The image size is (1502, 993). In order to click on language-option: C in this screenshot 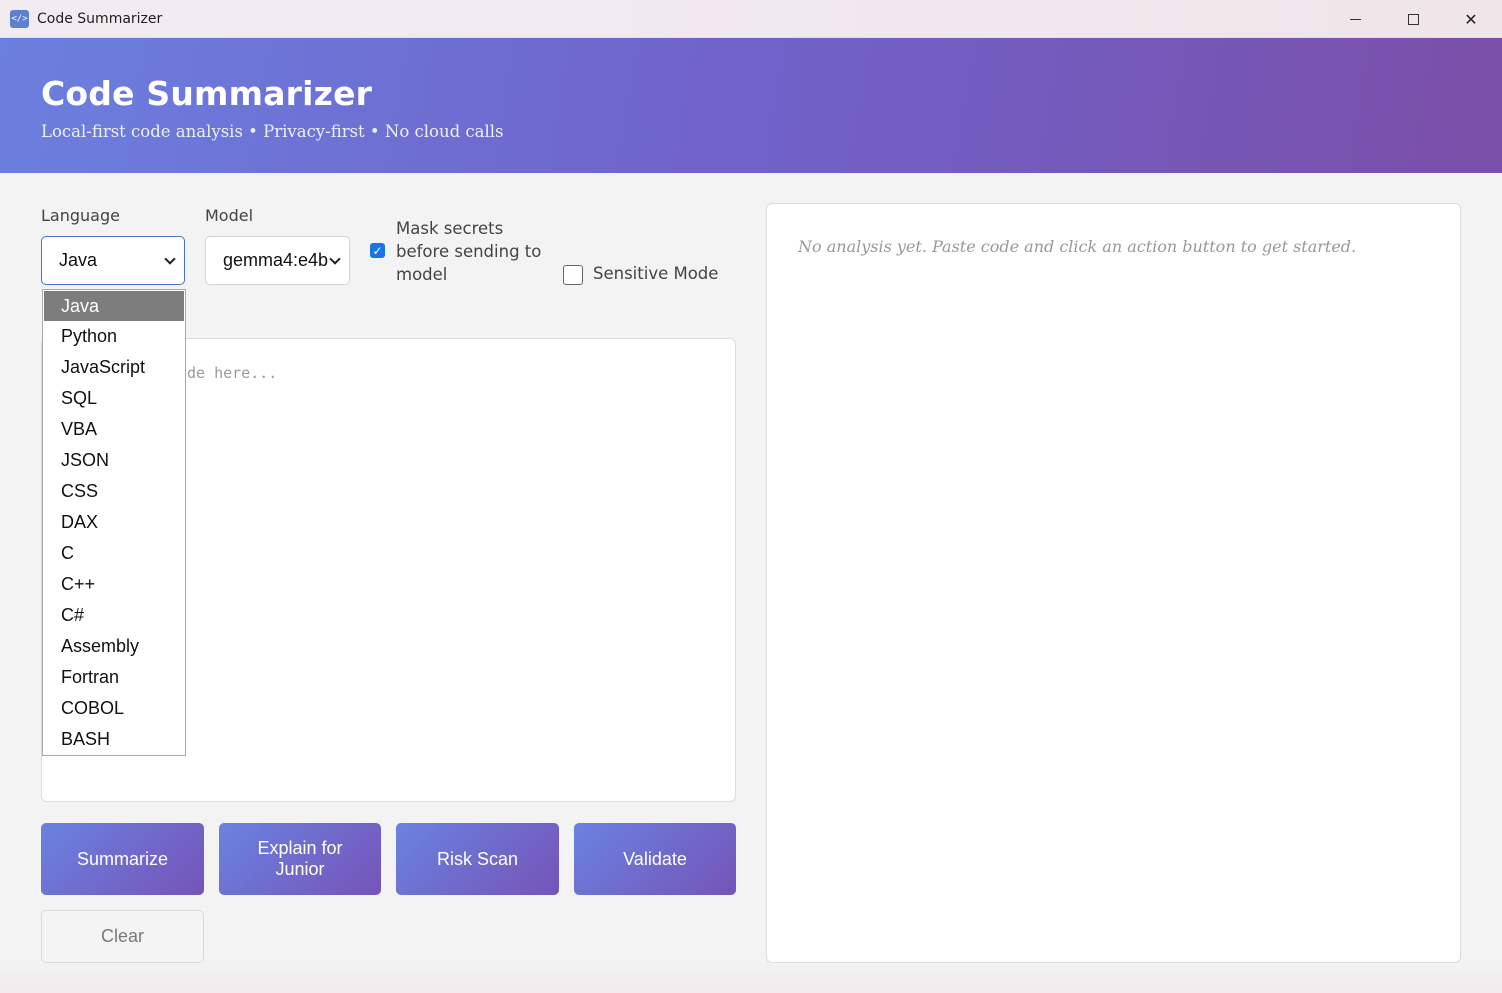, I will do `click(114, 553)`.